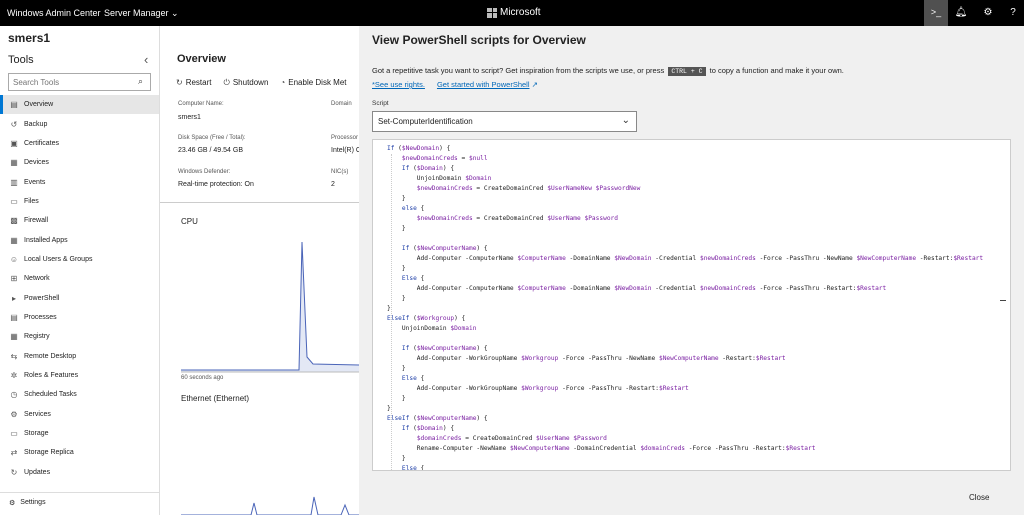 Image resolution: width=1024 pixels, height=515 pixels. I want to click on shutdown-label: Shutdown, so click(250, 82).